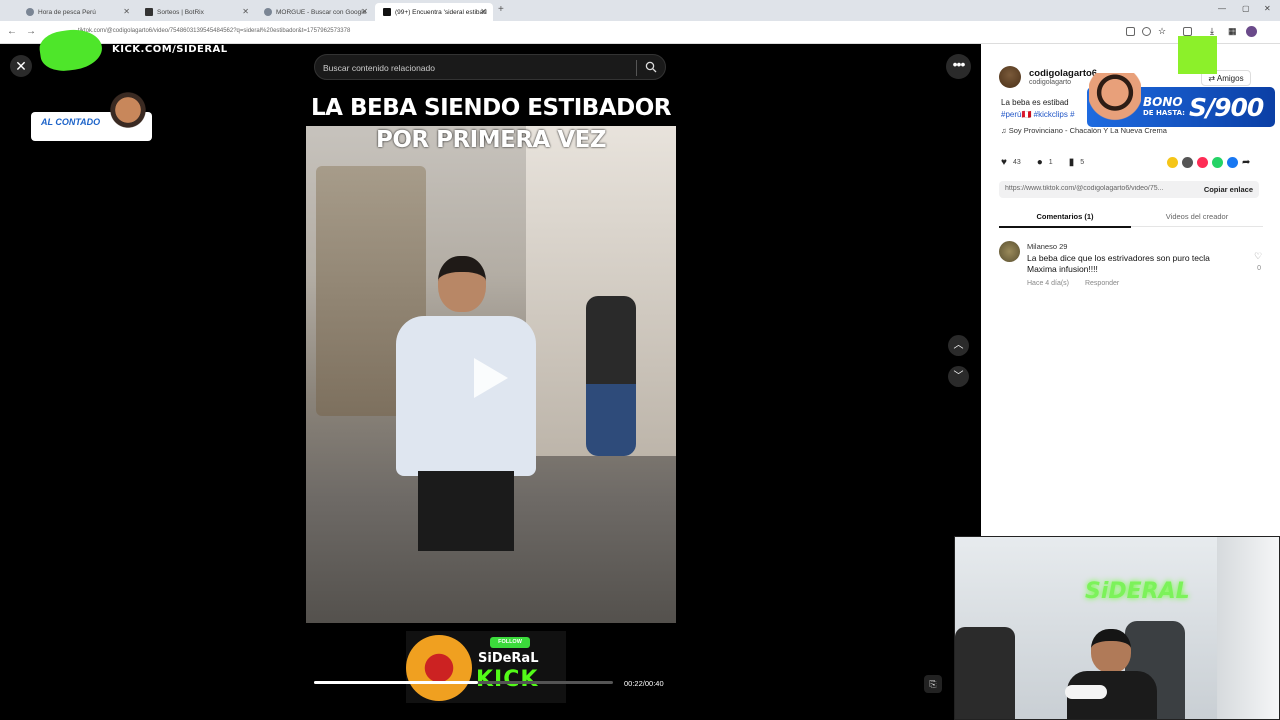 Image resolution: width=1280 pixels, height=720 pixels. I want to click on al-contado-badge: AL CONTADO, so click(91, 115).